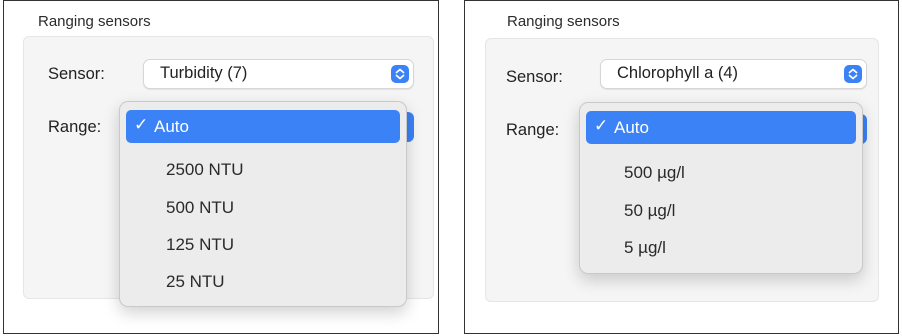 The width and height of the screenshot is (902, 336). What do you see at coordinates (721, 172) in the screenshot?
I see `menu-item-500-ugl: 500 µg/l` at bounding box center [721, 172].